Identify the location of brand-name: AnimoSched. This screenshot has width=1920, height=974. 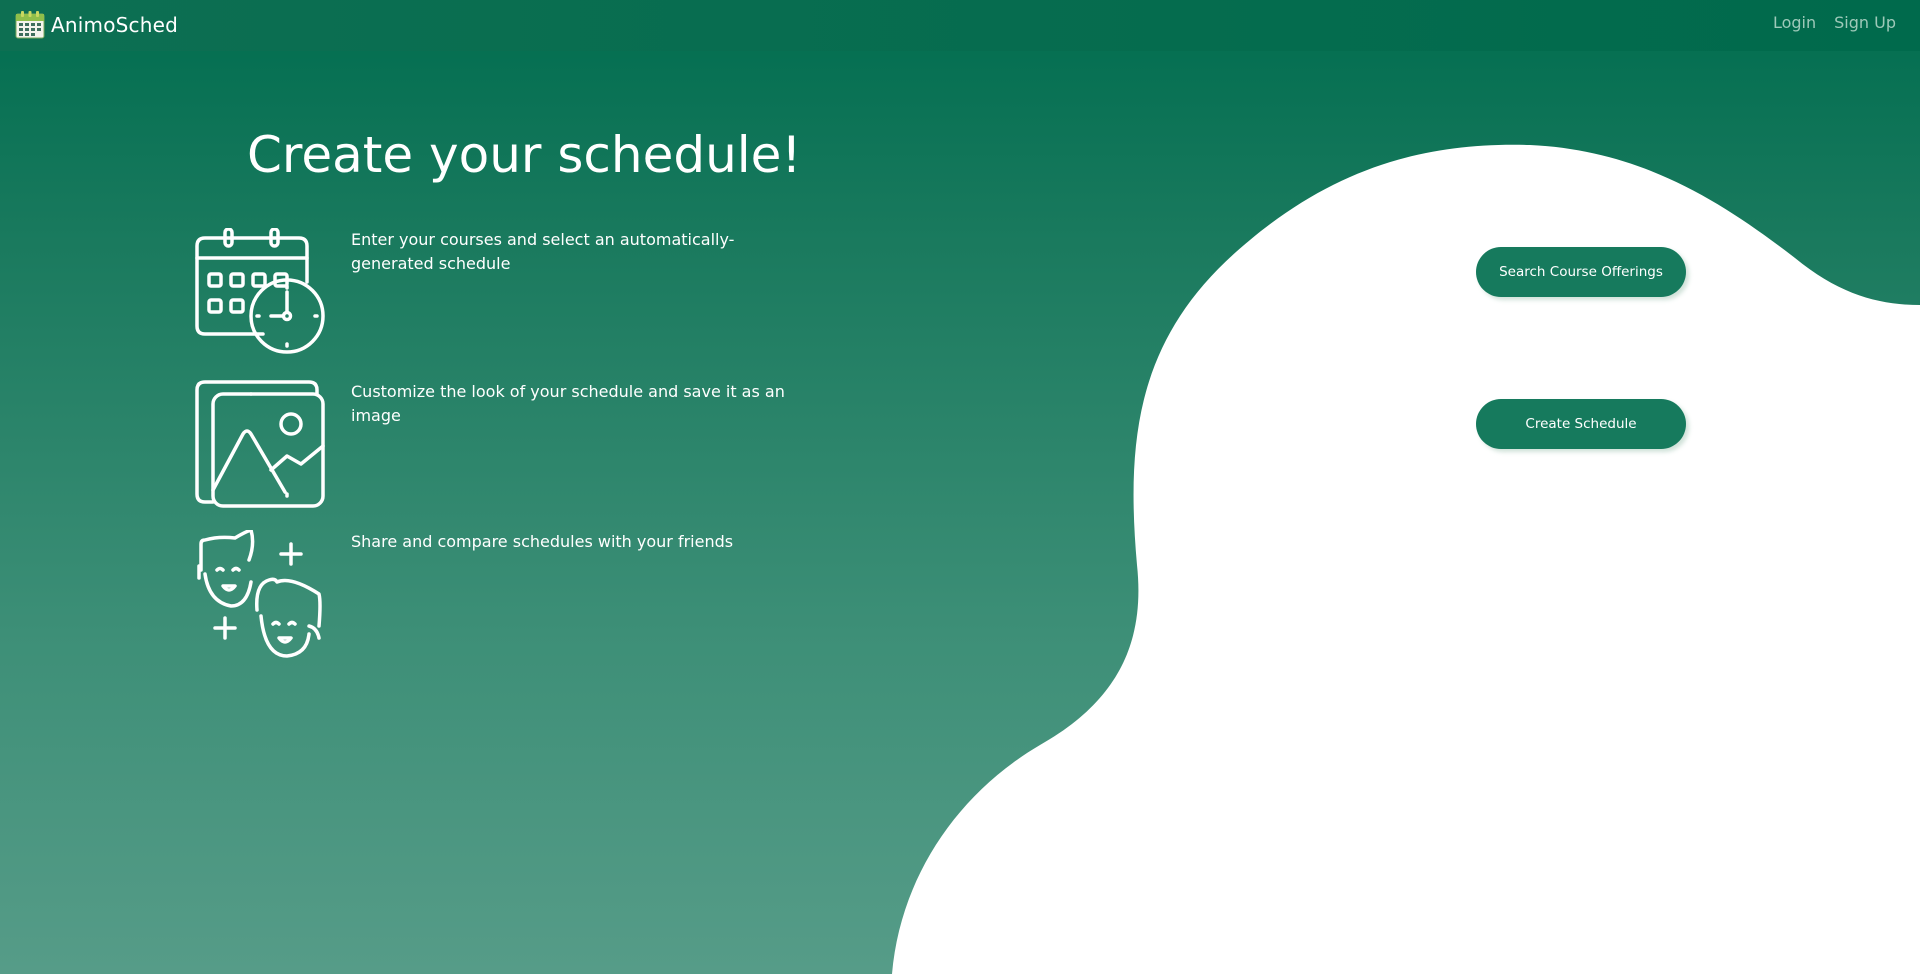
(114, 25).